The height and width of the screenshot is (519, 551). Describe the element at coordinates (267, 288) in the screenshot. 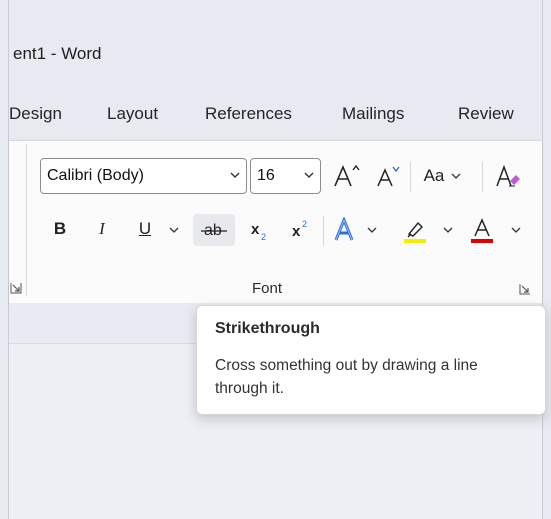

I see `font-group-label: Font` at that location.